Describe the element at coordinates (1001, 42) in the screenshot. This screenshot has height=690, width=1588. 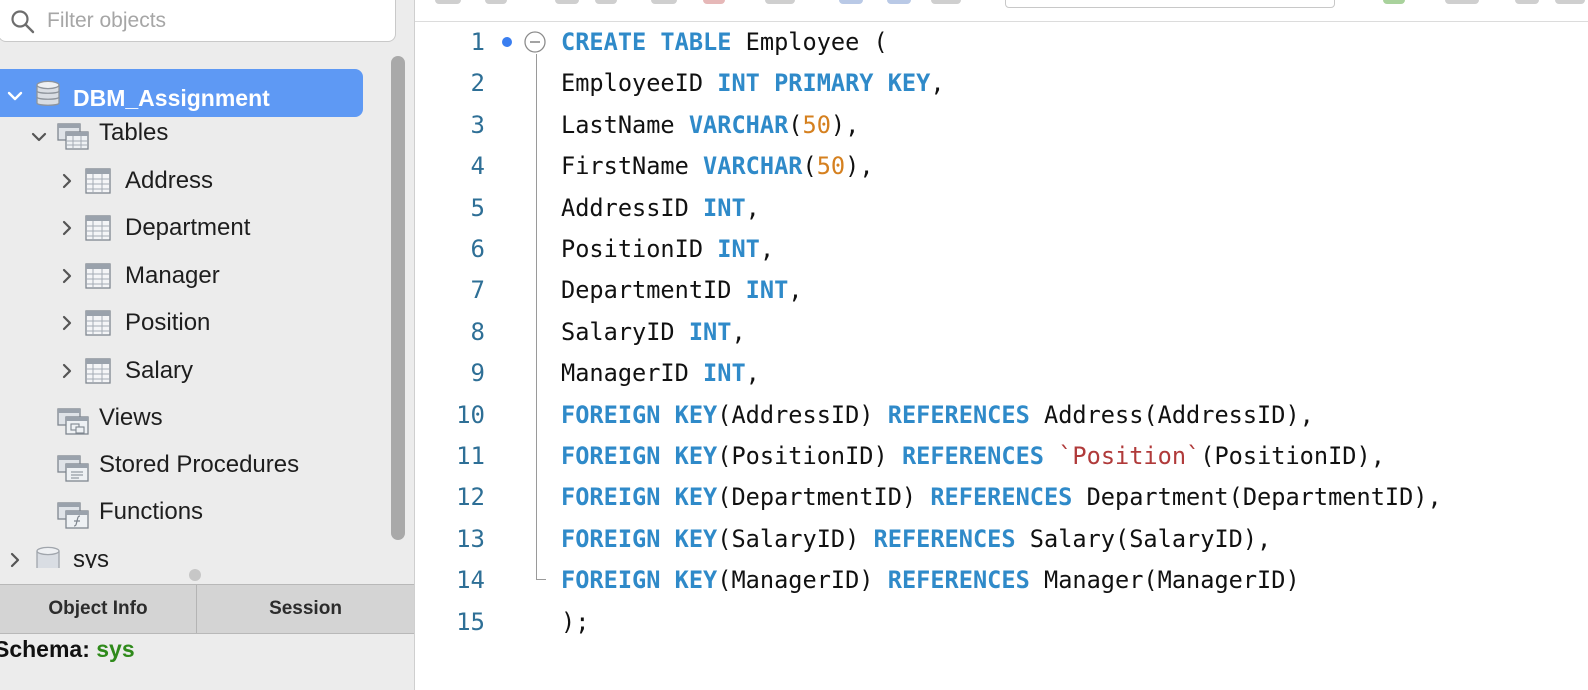
I see `code-line: 1 CREATE TABLE Employee (` at that location.